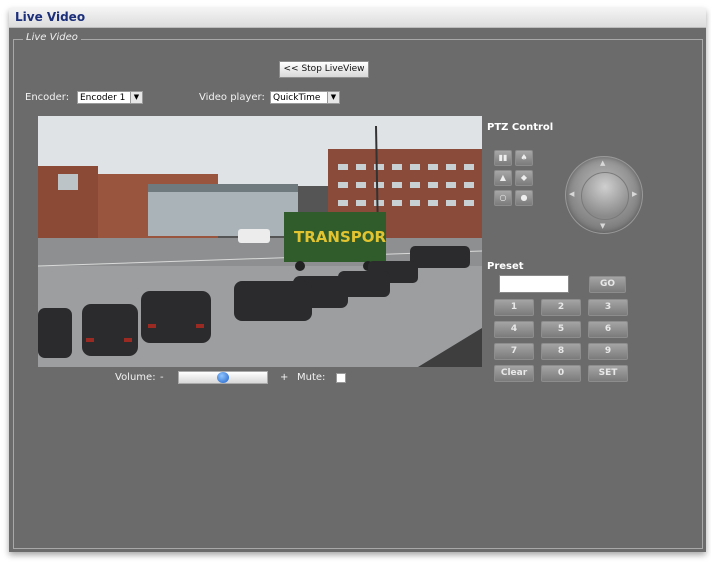 This screenshot has width=711, height=562. I want to click on preset-input, so click(534, 284).